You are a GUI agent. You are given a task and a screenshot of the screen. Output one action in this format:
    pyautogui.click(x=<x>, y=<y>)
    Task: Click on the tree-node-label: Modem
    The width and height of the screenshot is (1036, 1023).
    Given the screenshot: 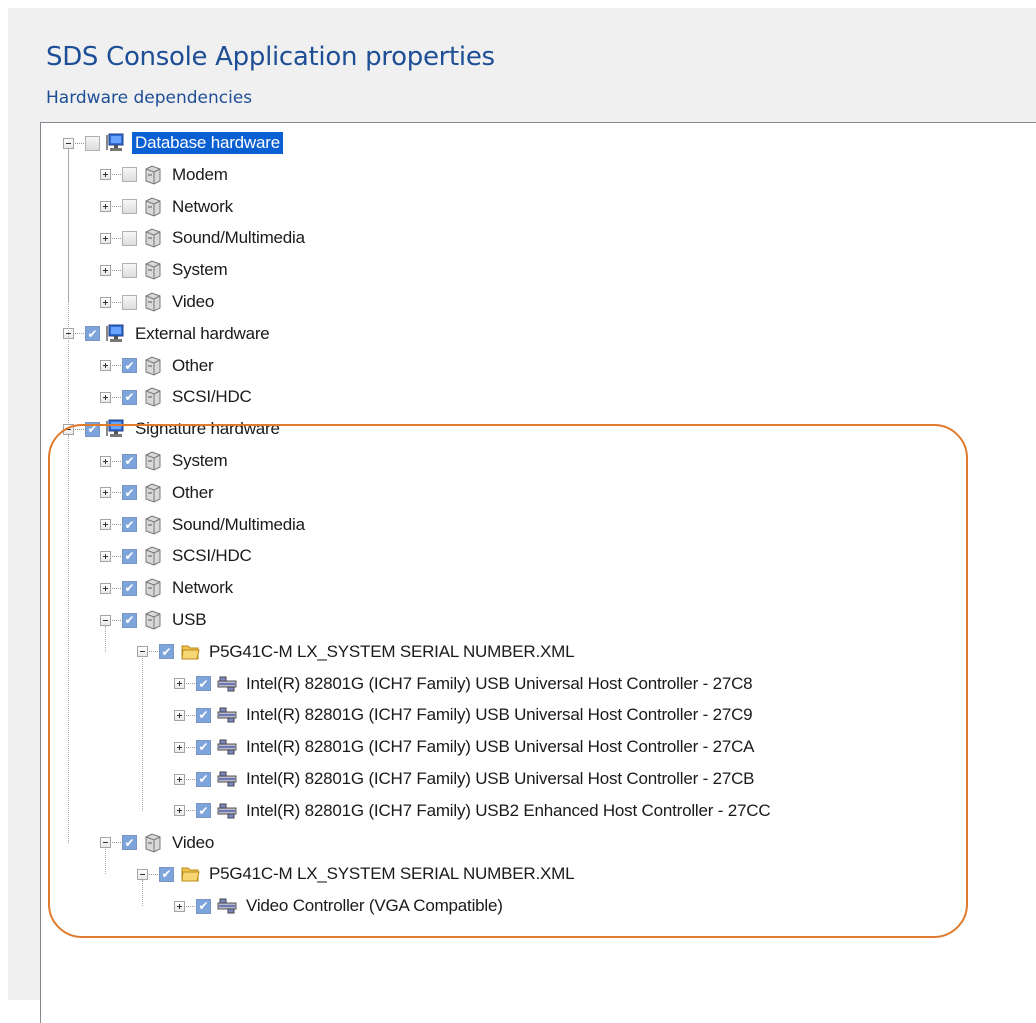 What is the action you would take?
    pyautogui.click(x=200, y=175)
    